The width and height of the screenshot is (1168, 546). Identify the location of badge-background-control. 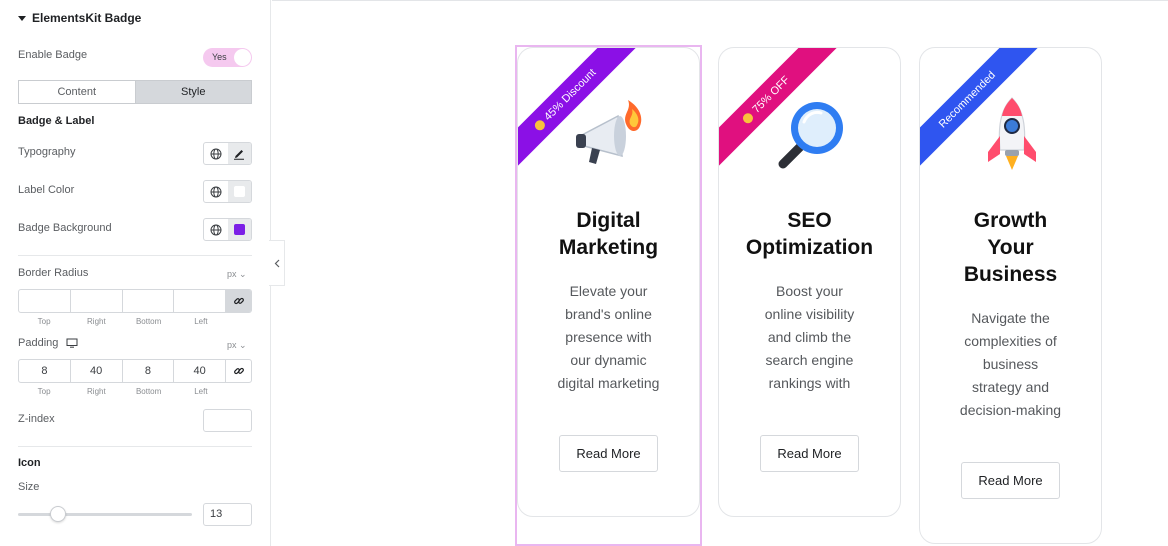
(227, 229).